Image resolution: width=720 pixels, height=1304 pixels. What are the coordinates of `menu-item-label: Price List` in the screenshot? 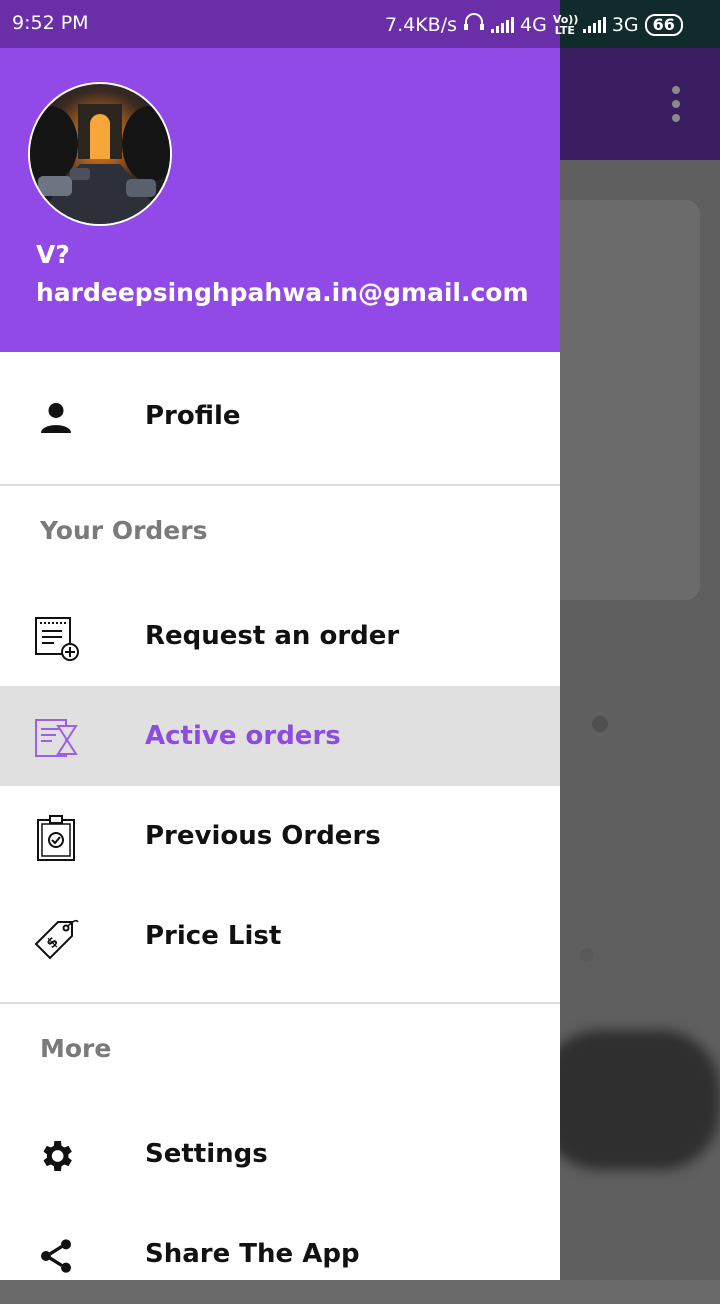 It's located at (213, 936).